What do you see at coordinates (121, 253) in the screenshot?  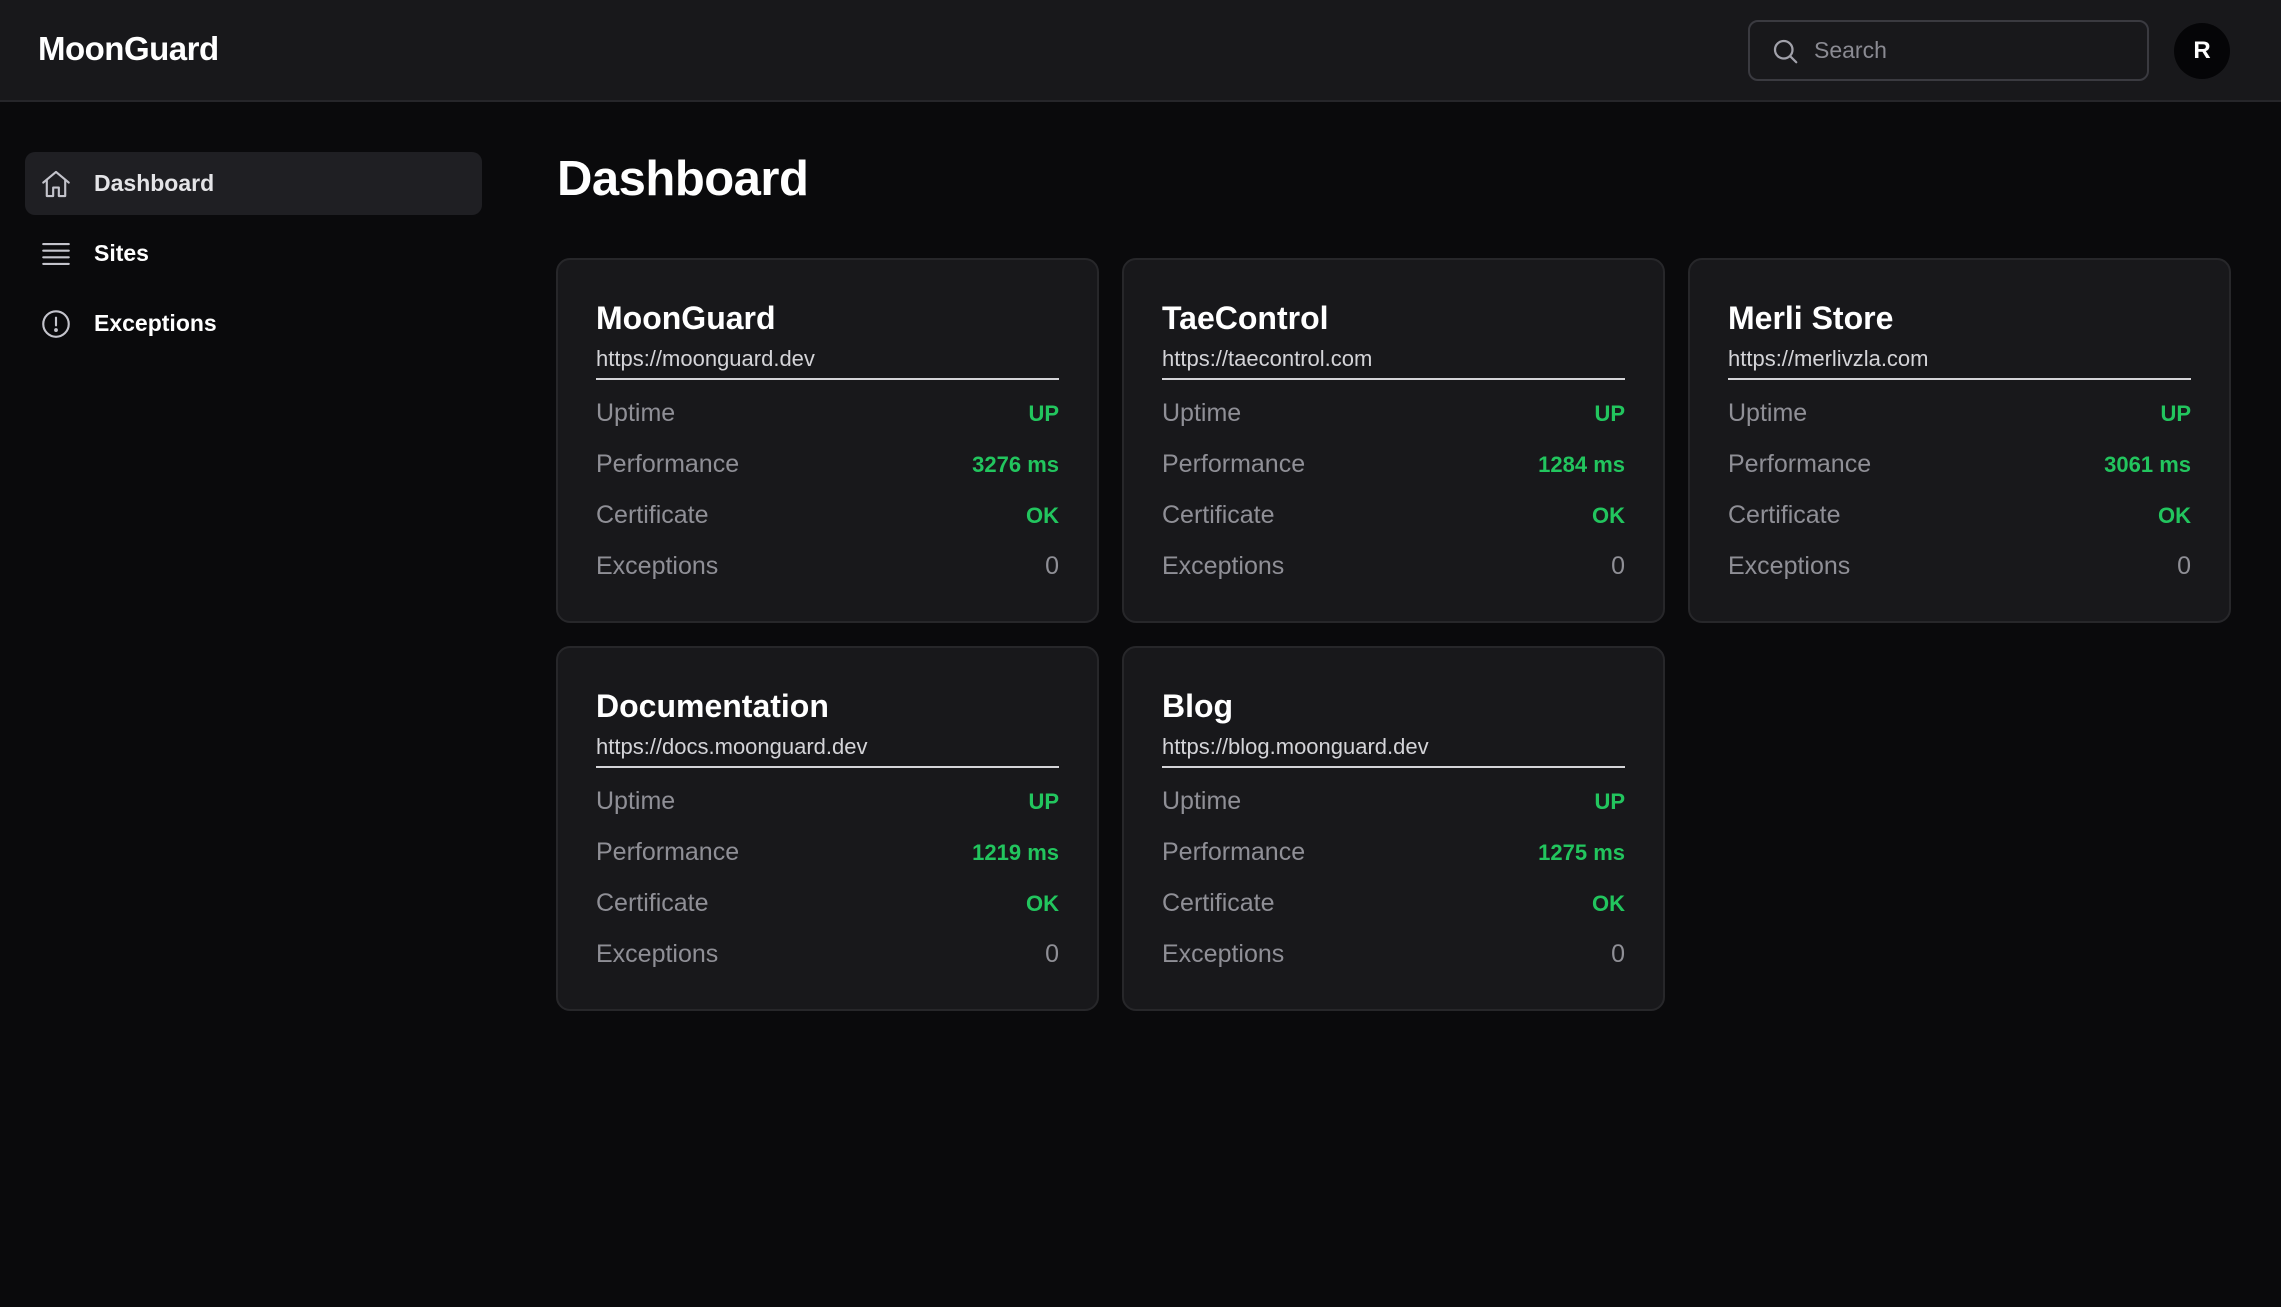 I see `sidebar-item-label: Sites` at bounding box center [121, 253].